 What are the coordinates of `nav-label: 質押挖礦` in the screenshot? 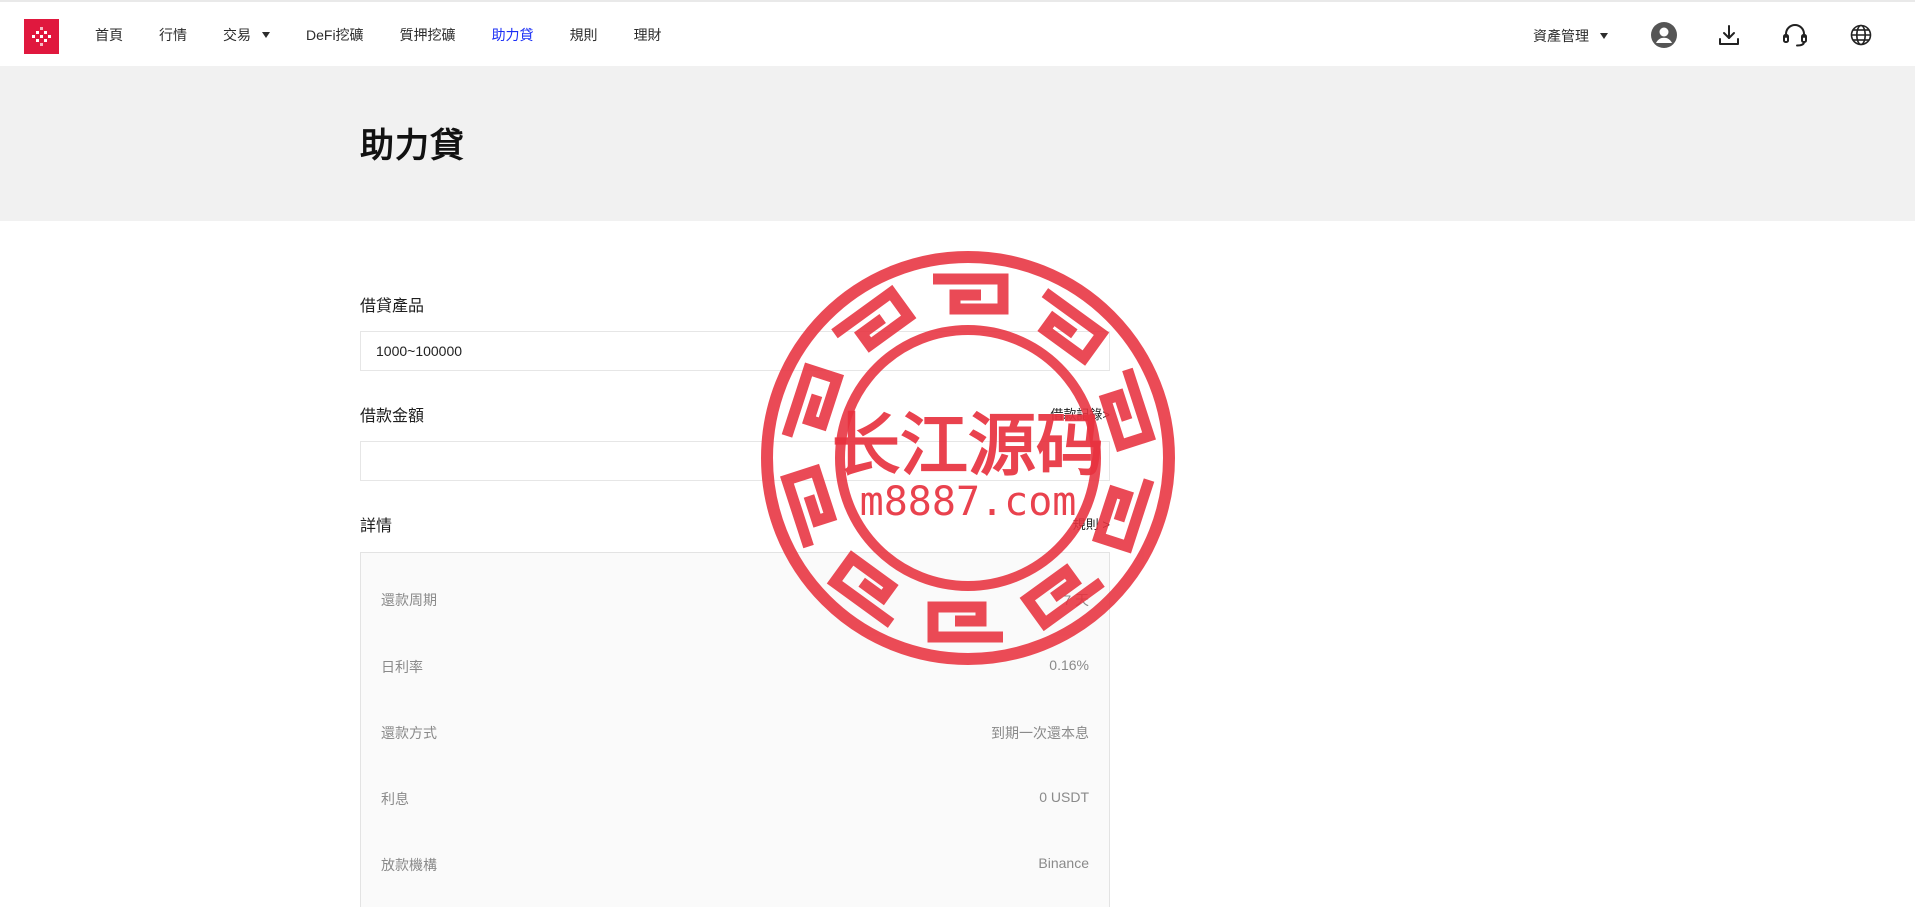 It's located at (427, 35).